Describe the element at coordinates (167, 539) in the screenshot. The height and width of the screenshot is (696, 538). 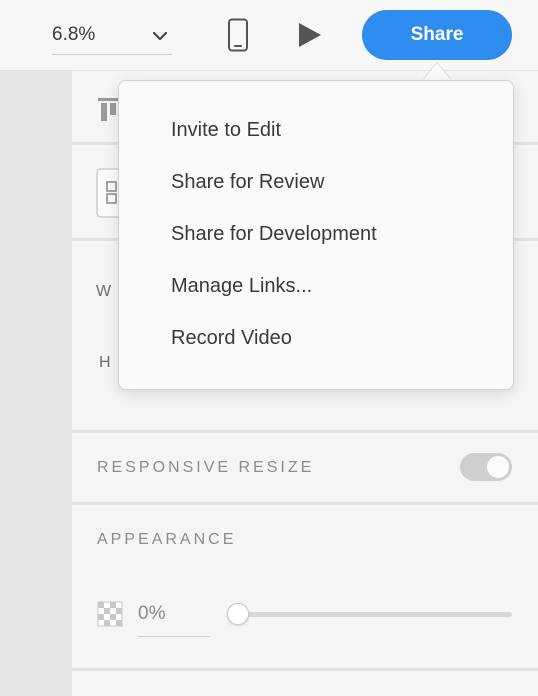
I see `appearance-label: APPEARANCE` at that location.